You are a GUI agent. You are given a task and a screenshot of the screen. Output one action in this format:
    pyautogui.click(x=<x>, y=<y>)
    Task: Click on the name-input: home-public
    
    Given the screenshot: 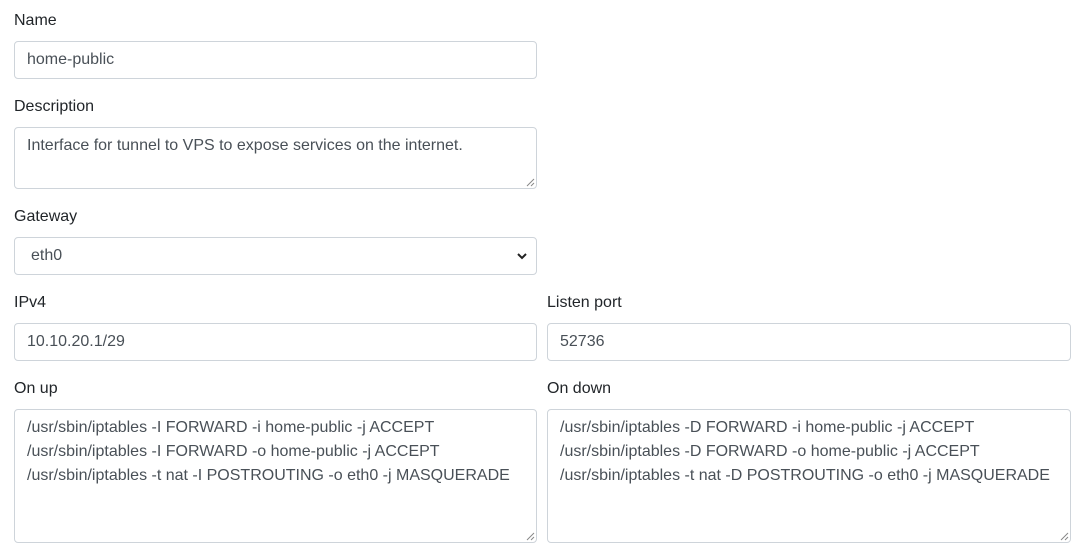 What is the action you would take?
    pyautogui.click(x=275, y=60)
    